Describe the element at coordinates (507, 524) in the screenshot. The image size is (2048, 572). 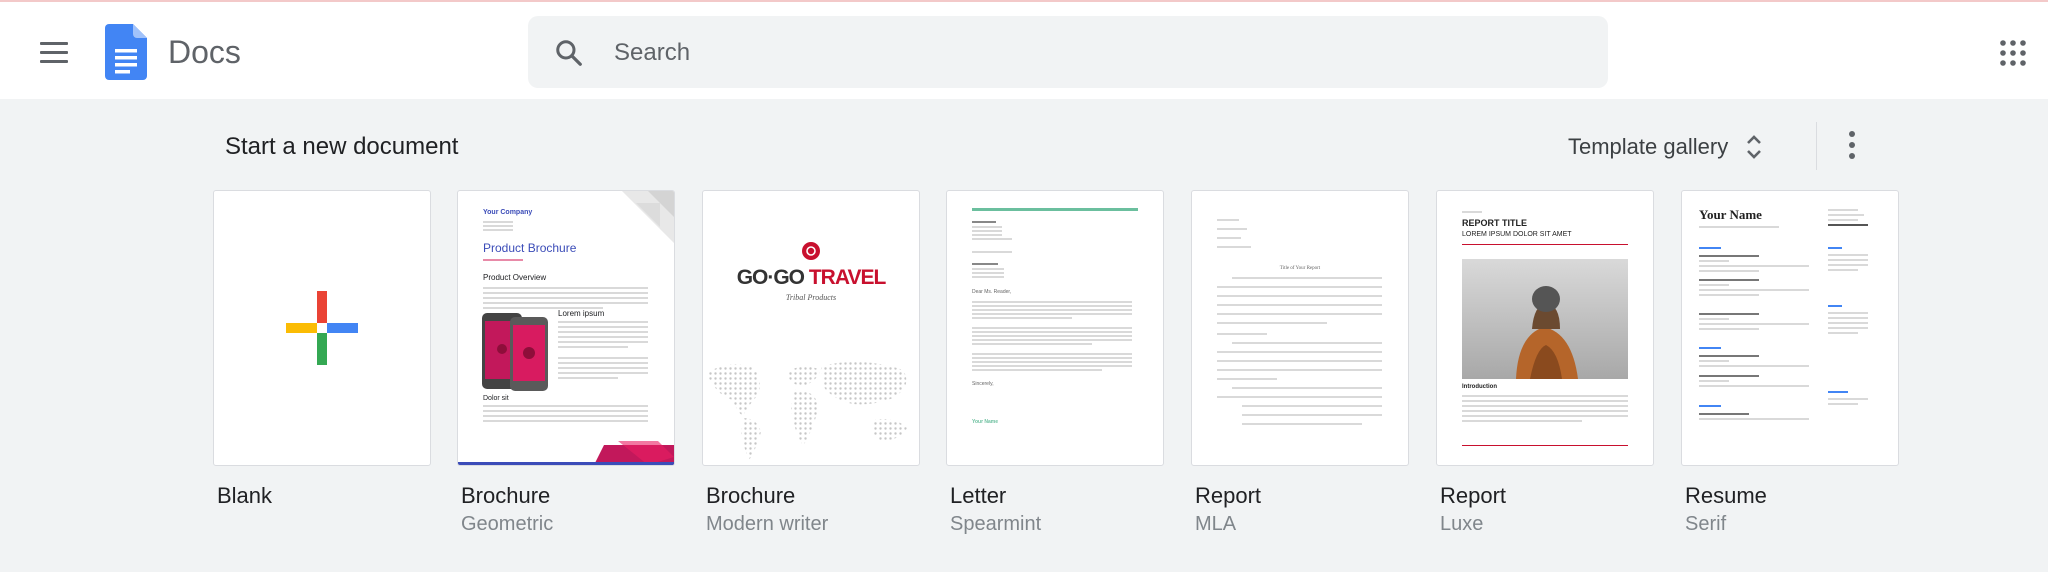
I see `template-subtitle: Geometric` at that location.